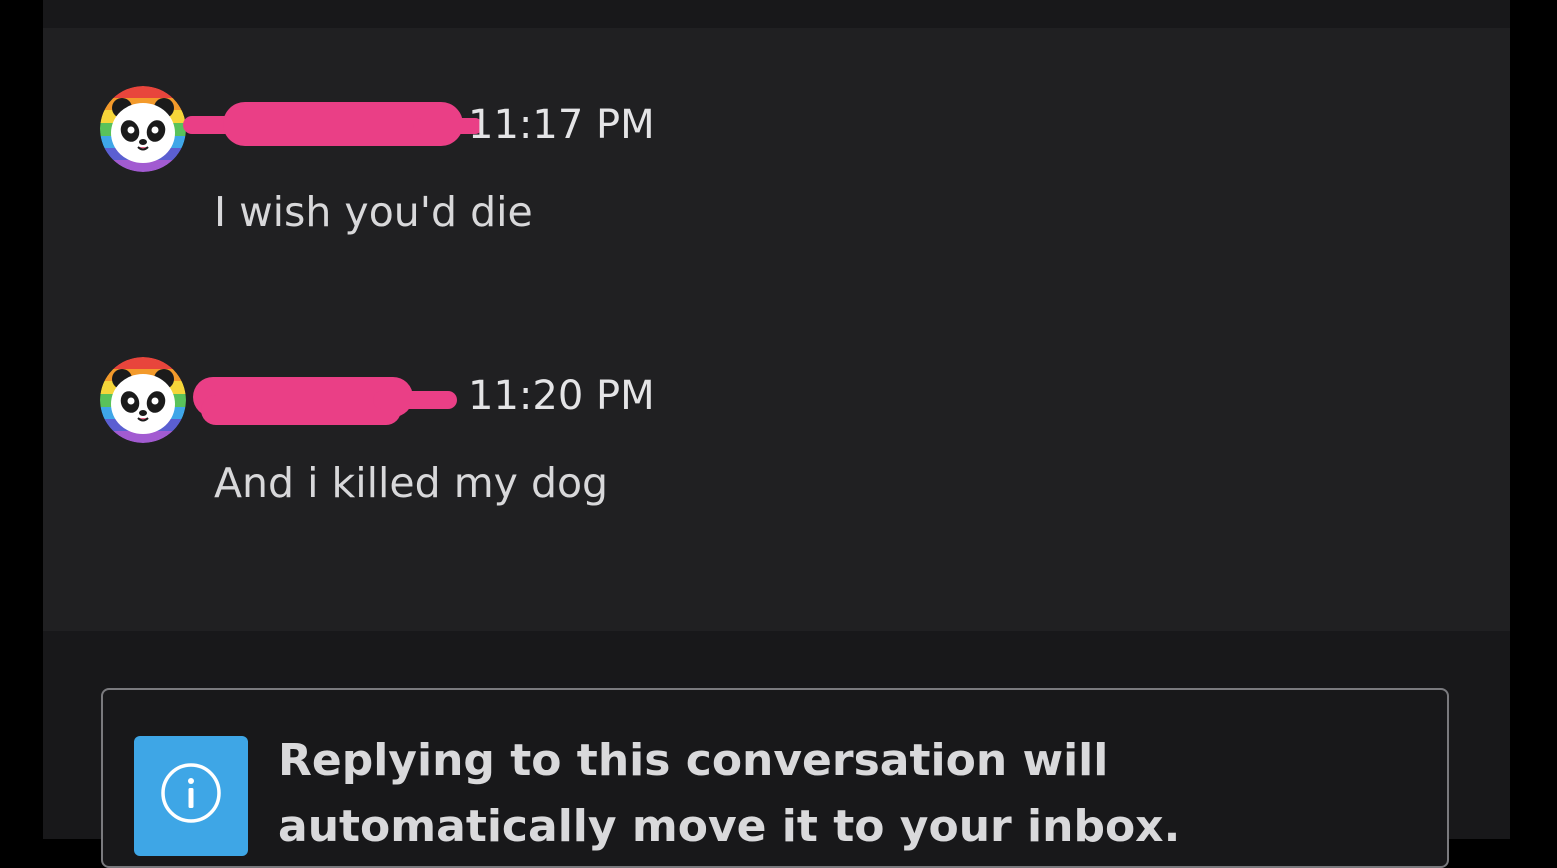 The height and width of the screenshot is (868, 1557). Describe the element at coordinates (373, 212) in the screenshot. I see `message-text: I wish you'd die` at that location.